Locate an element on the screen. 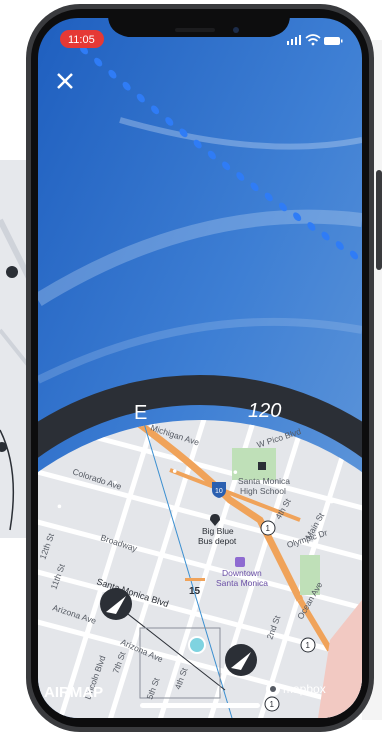  svg-text: 15 is located at coordinates (195, 591).